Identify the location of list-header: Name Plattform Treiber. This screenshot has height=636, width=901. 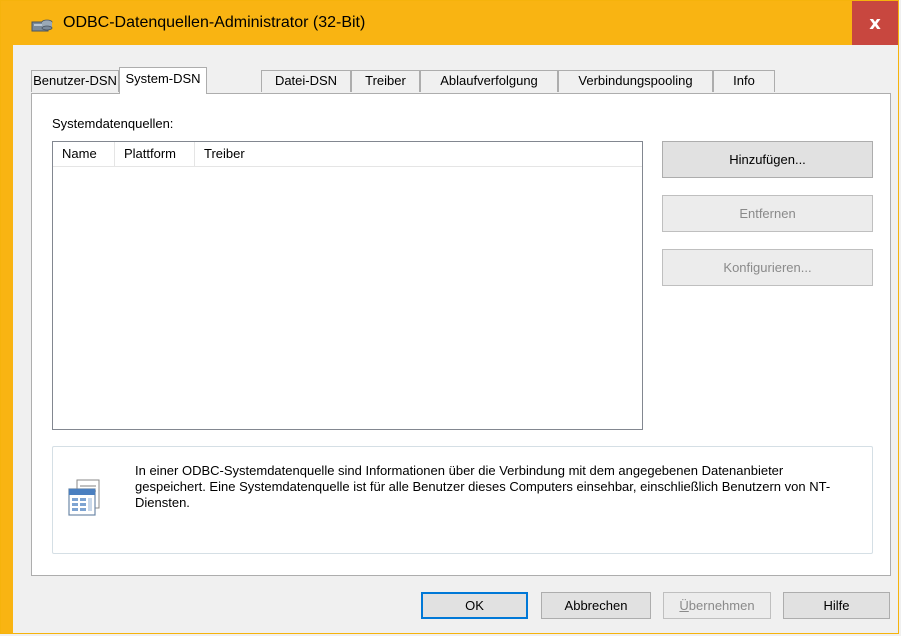
(347, 154).